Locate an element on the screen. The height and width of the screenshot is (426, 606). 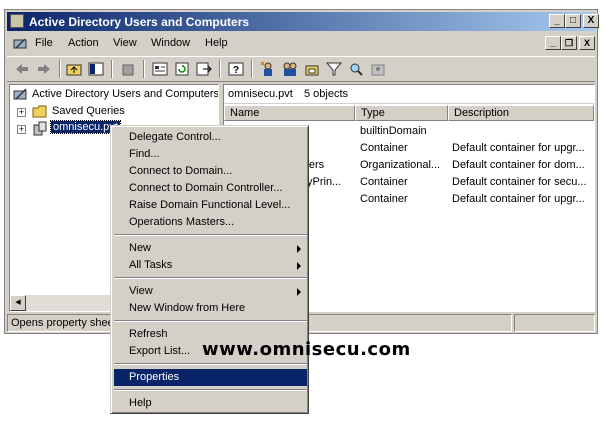
menu-item-help: Help is located at coordinates (210, 403).